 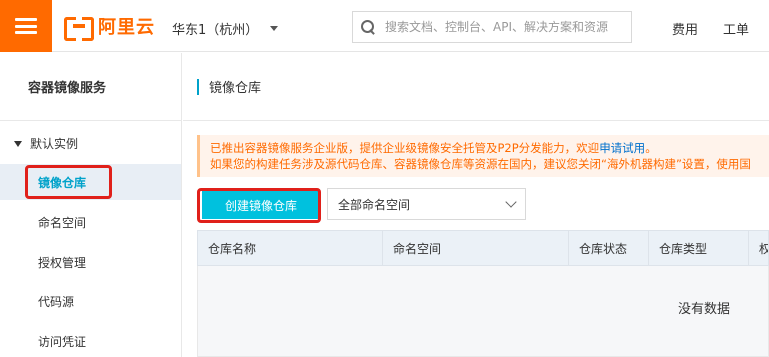 I want to click on chevron-down-icon, so click(x=511, y=202).